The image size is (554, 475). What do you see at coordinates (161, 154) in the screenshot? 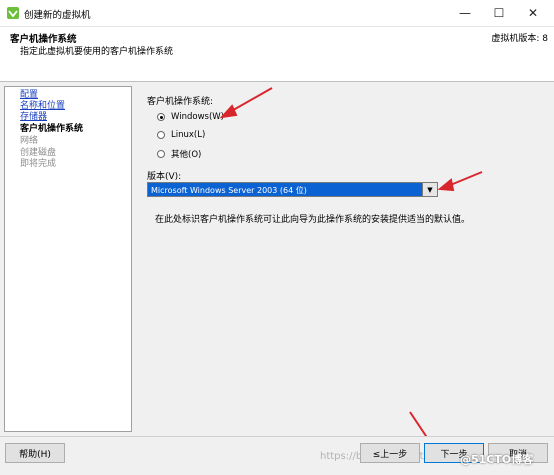
I see `radio-other-indicator` at bounding box center [161, 154].